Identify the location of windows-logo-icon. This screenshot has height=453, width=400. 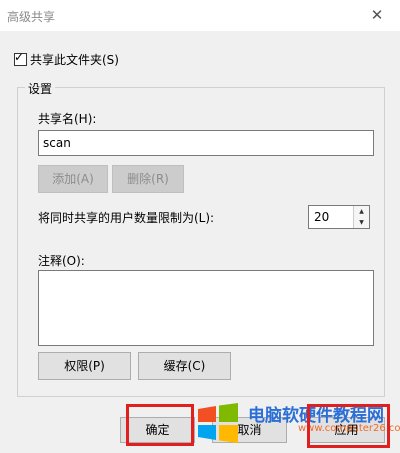
(218, 423).